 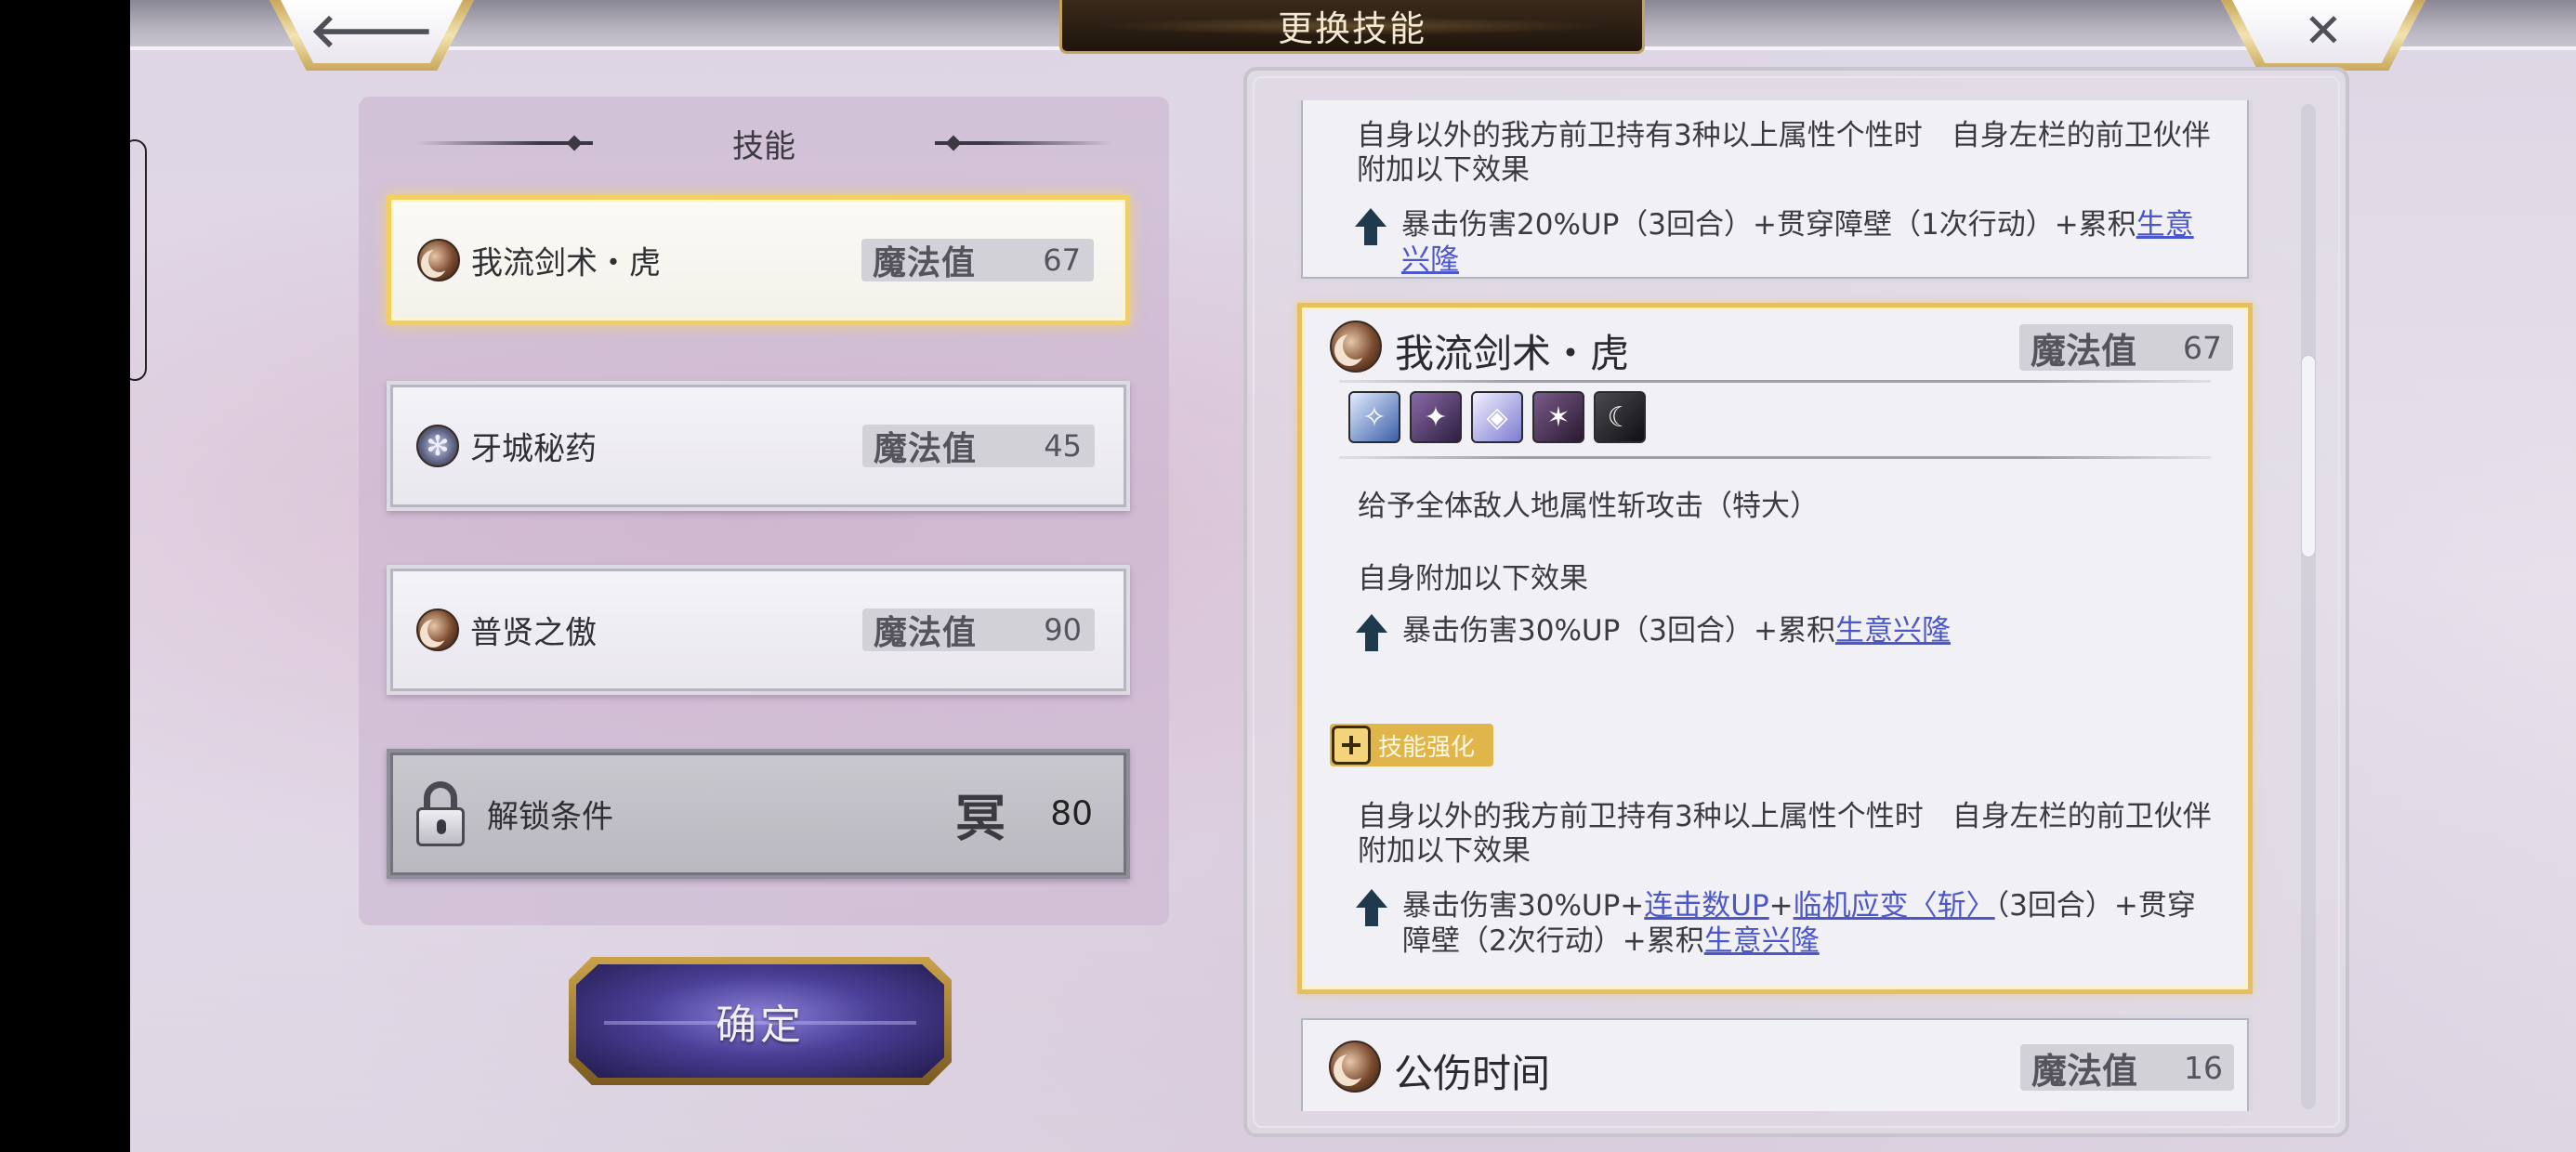 I want to click on skill-card-selected: 我流剑术・虎 魔法值 67, so click(x=758, y=260).